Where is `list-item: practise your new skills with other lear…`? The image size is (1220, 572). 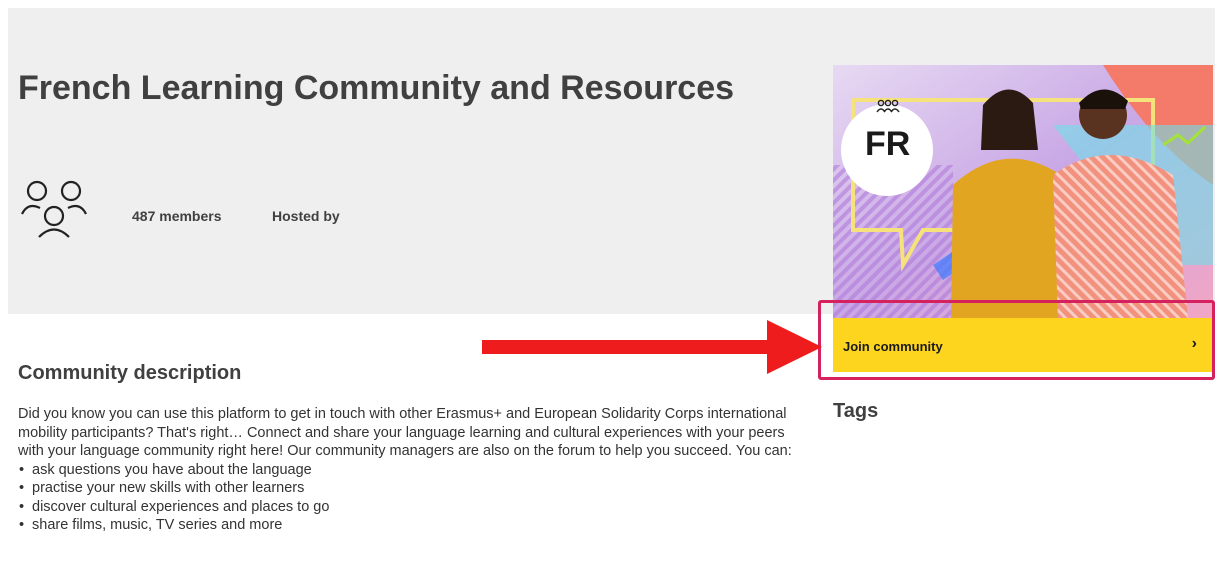 list-item: practise your new skills with other lear… is located at coordinates (413, 488).